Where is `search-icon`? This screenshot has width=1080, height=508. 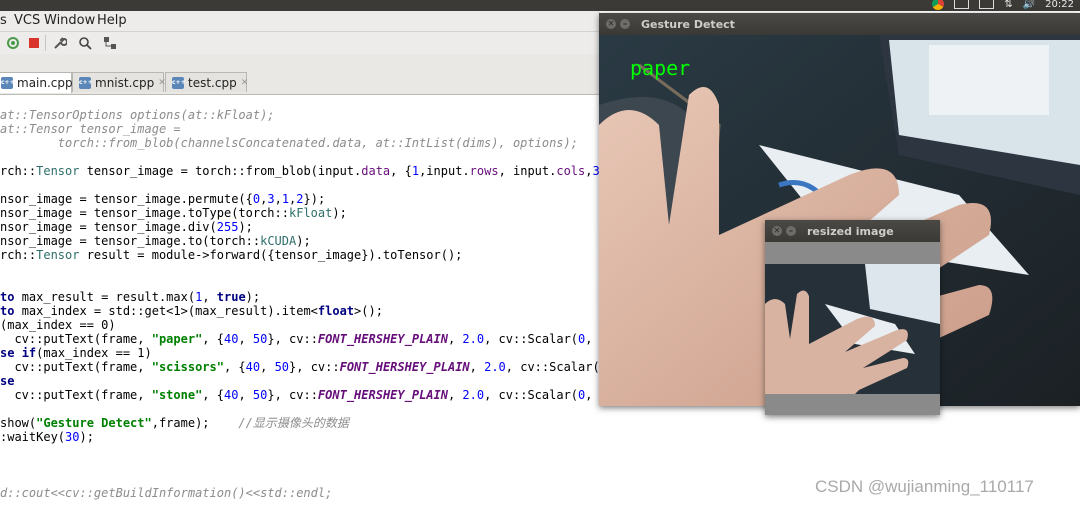 search-icon is located at coordinates (85, 43).